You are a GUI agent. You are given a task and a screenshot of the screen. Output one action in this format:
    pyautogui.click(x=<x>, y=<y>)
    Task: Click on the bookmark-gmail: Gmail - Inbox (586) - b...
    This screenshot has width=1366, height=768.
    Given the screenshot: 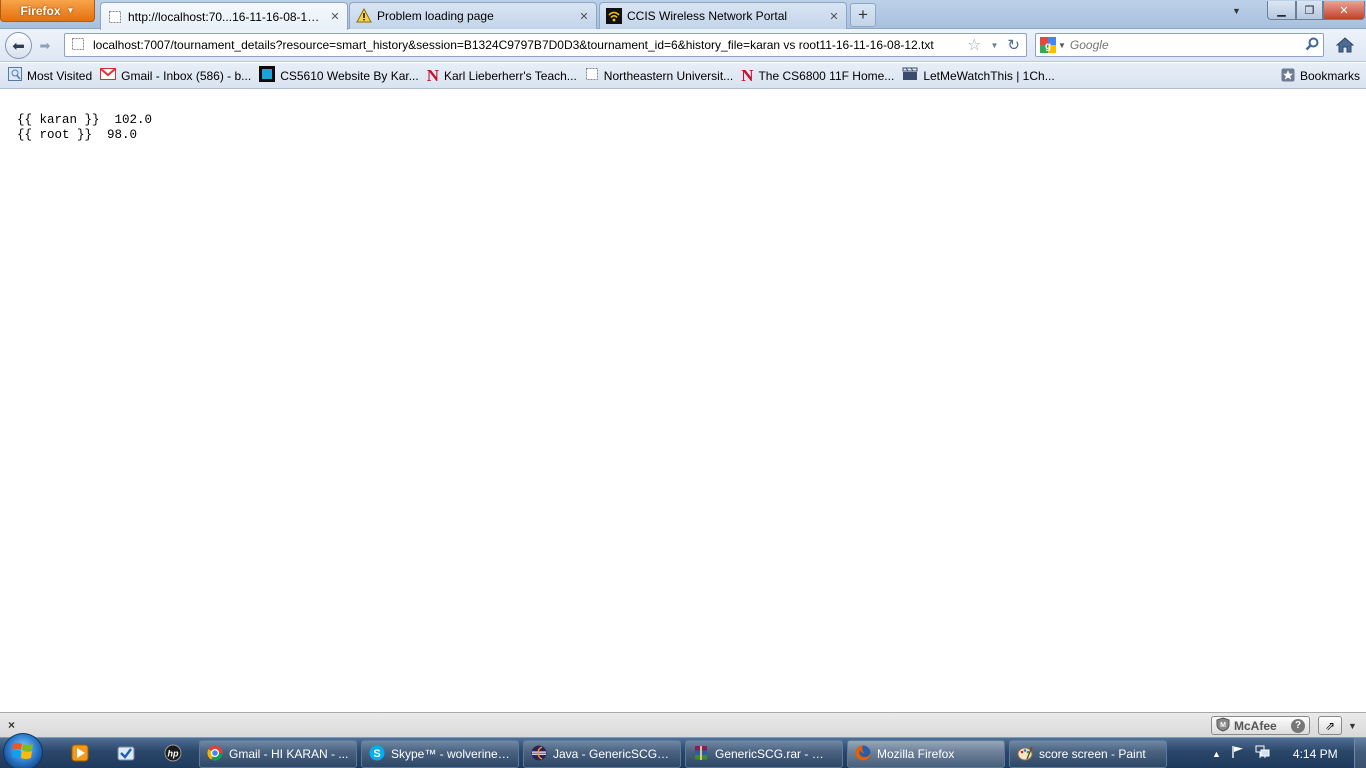 What is the action you would take?
    pyautogui.click(x=175, y=76)
    